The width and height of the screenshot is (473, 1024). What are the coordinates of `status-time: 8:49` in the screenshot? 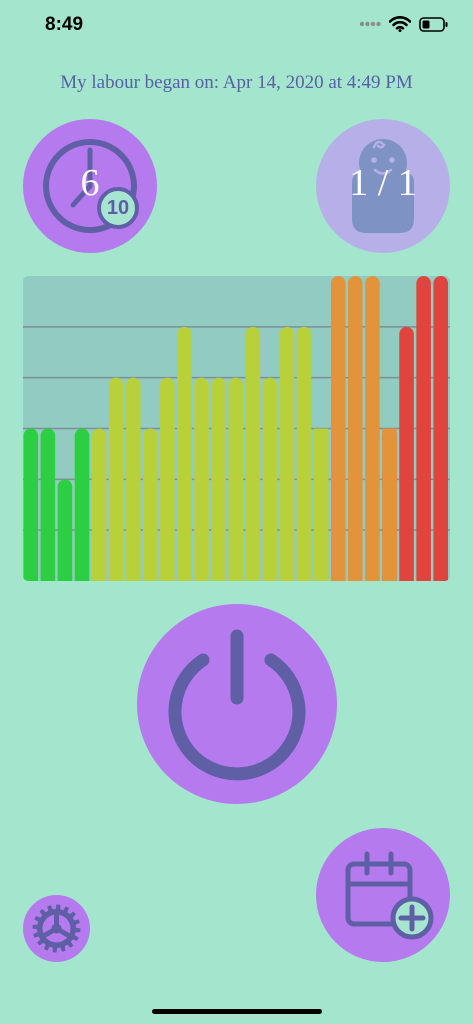 It's located at (64, 24).